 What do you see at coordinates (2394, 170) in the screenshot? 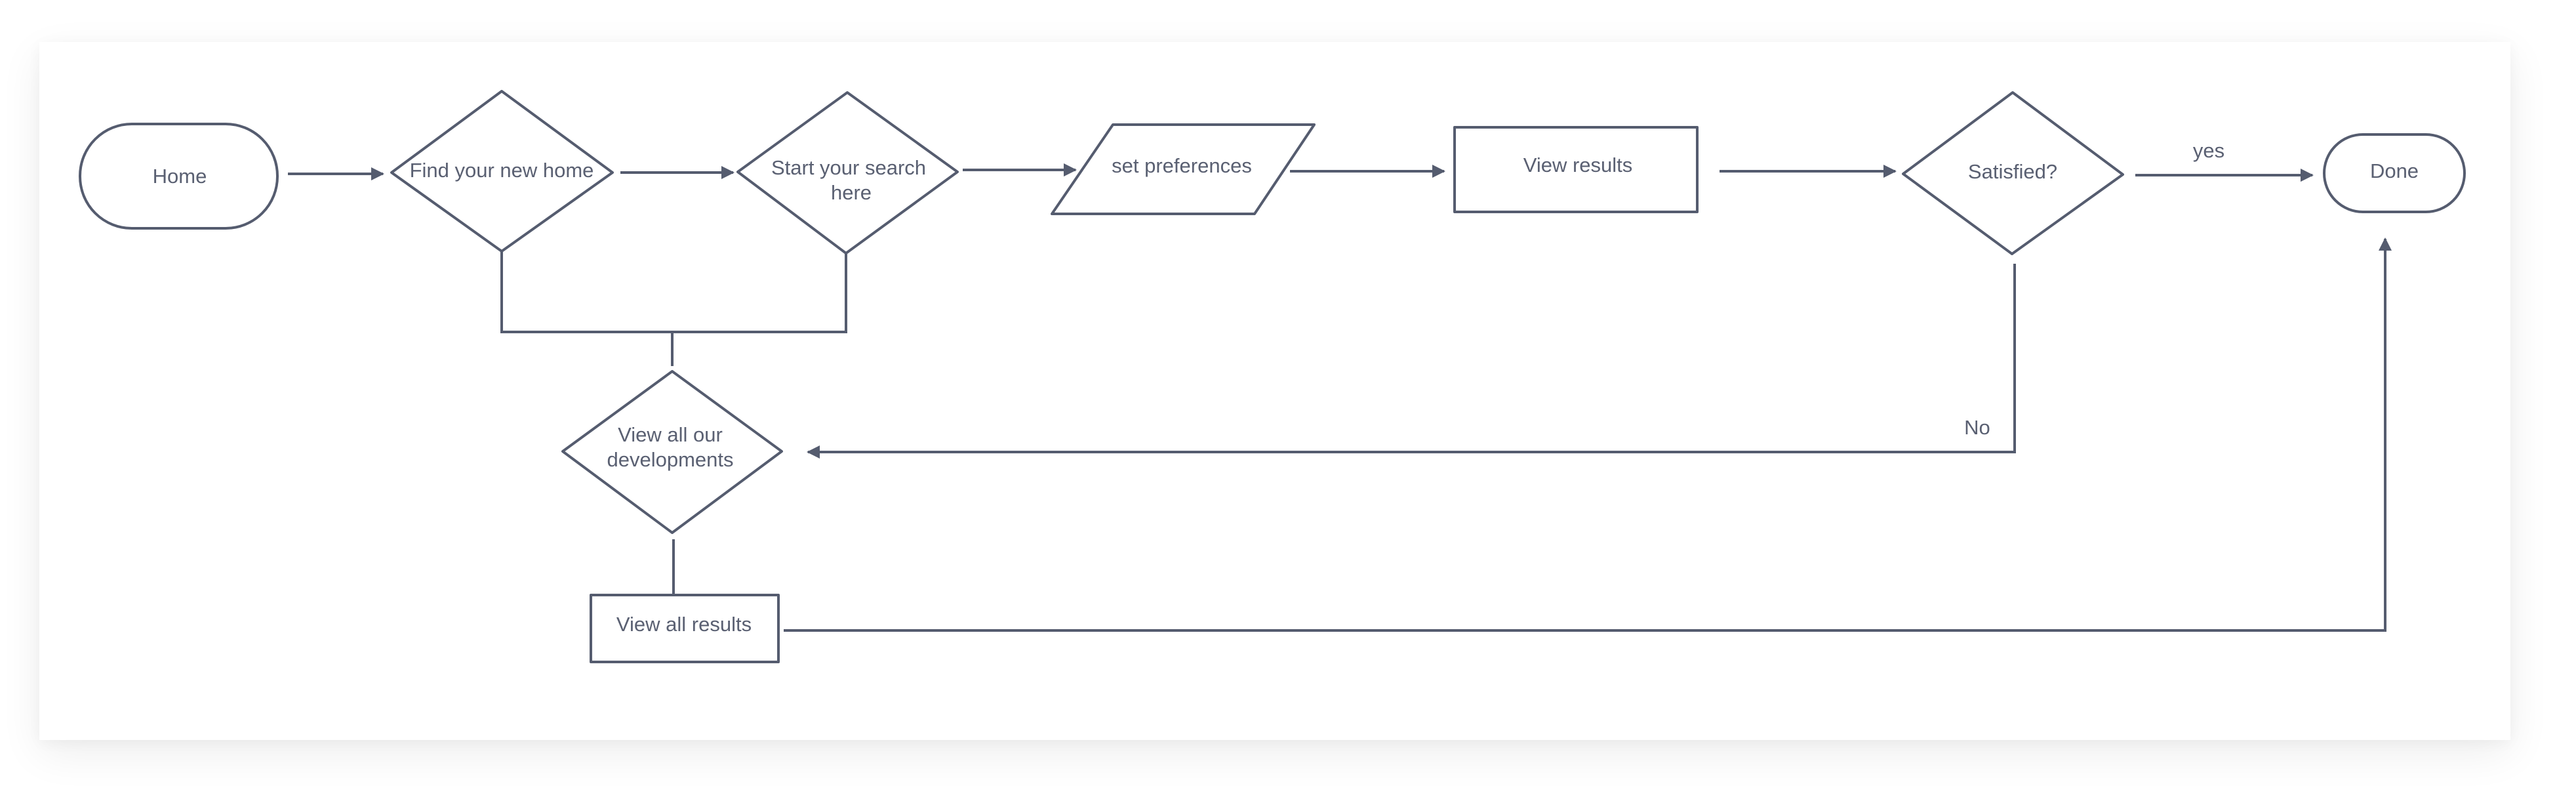
I see `node-label: Done` at bounding box center [2394, 170].